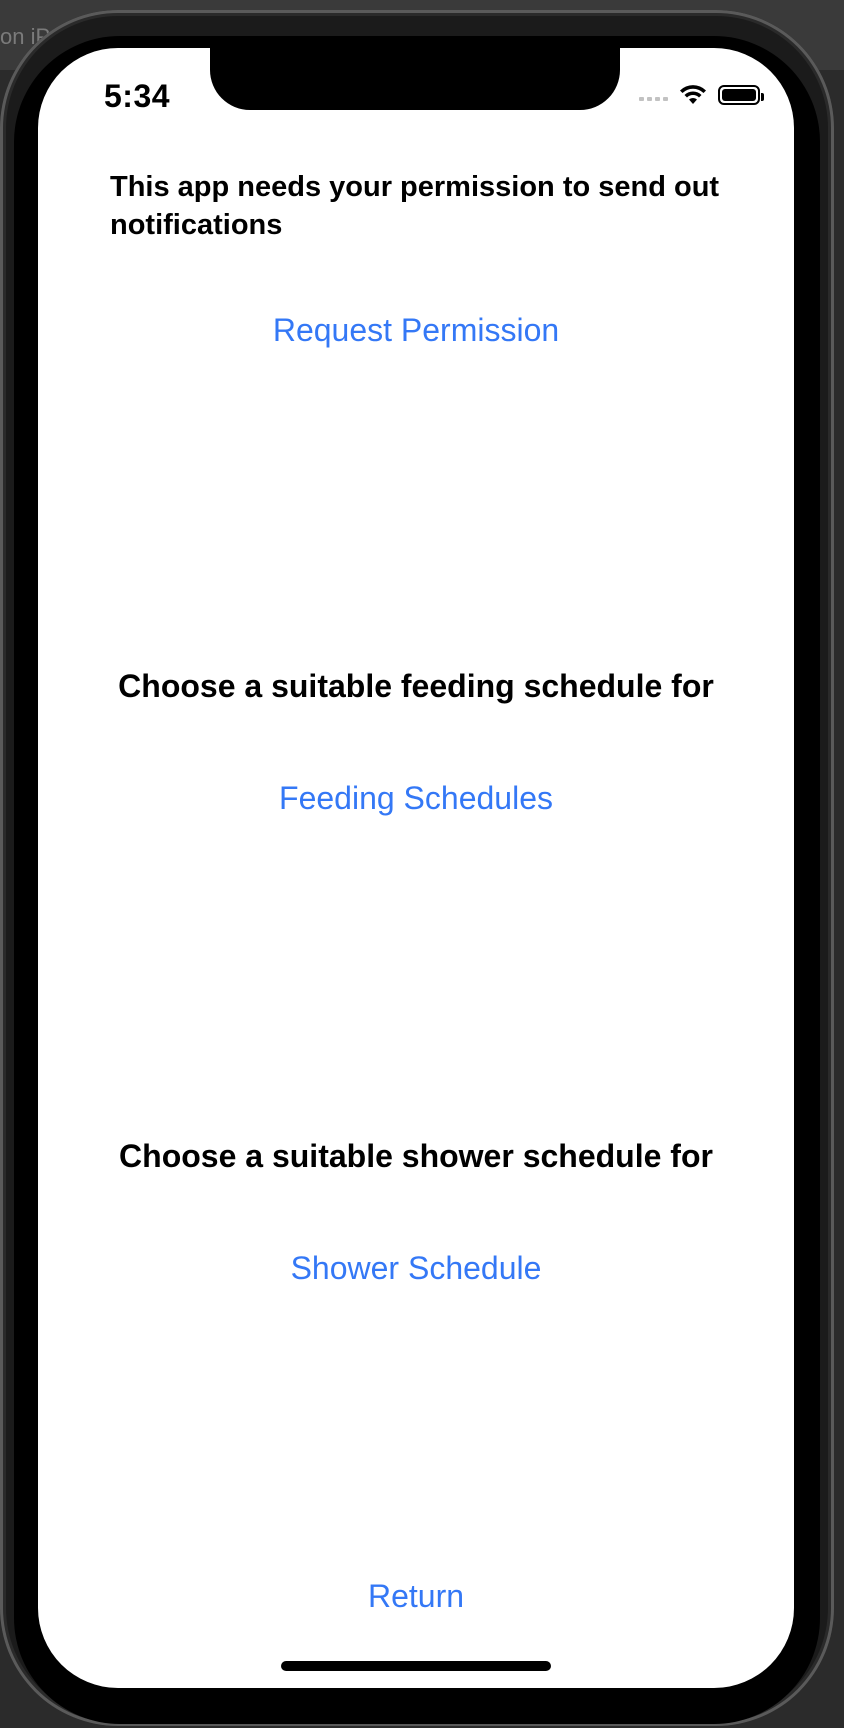  Describe the element at coordinates (416, 1596) in the screenshot. I see `return-button: Return` at that location.